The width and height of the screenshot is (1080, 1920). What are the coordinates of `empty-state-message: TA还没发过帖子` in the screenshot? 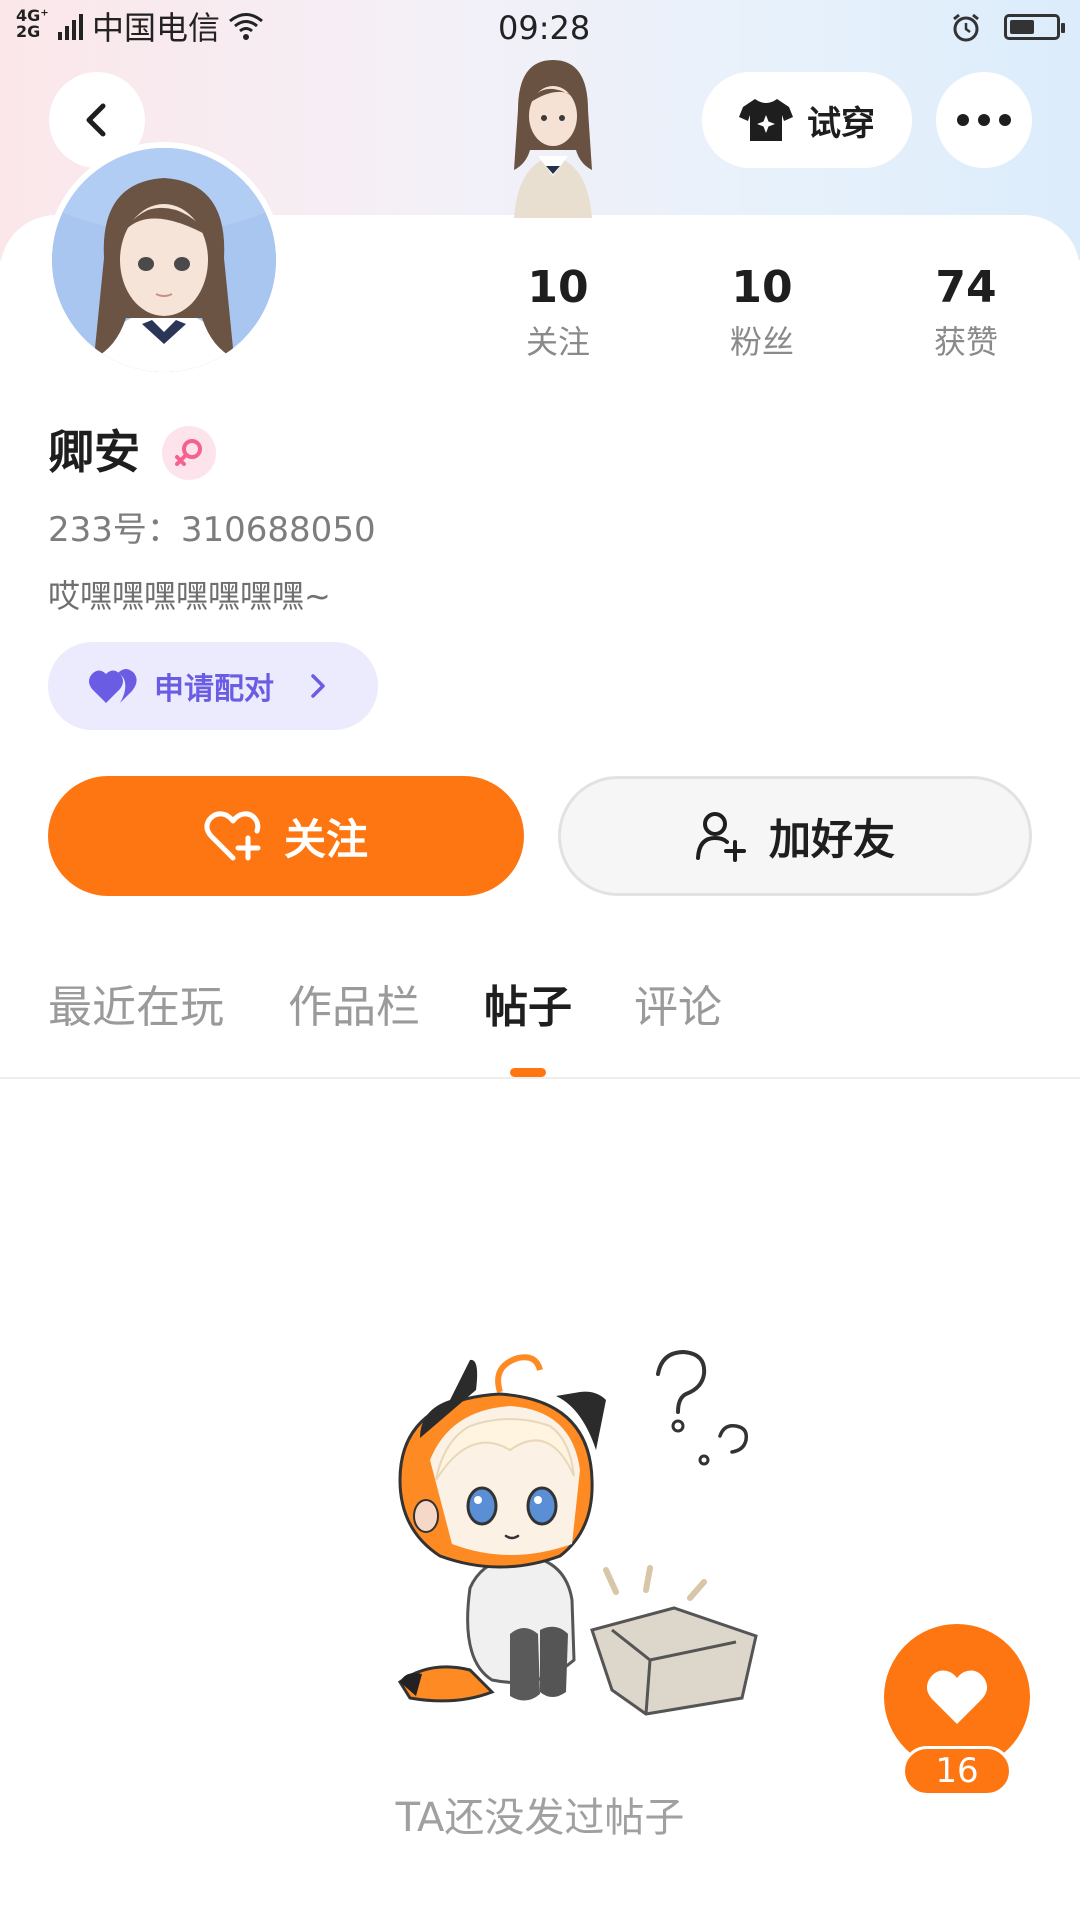 It's located at (540, 1818).